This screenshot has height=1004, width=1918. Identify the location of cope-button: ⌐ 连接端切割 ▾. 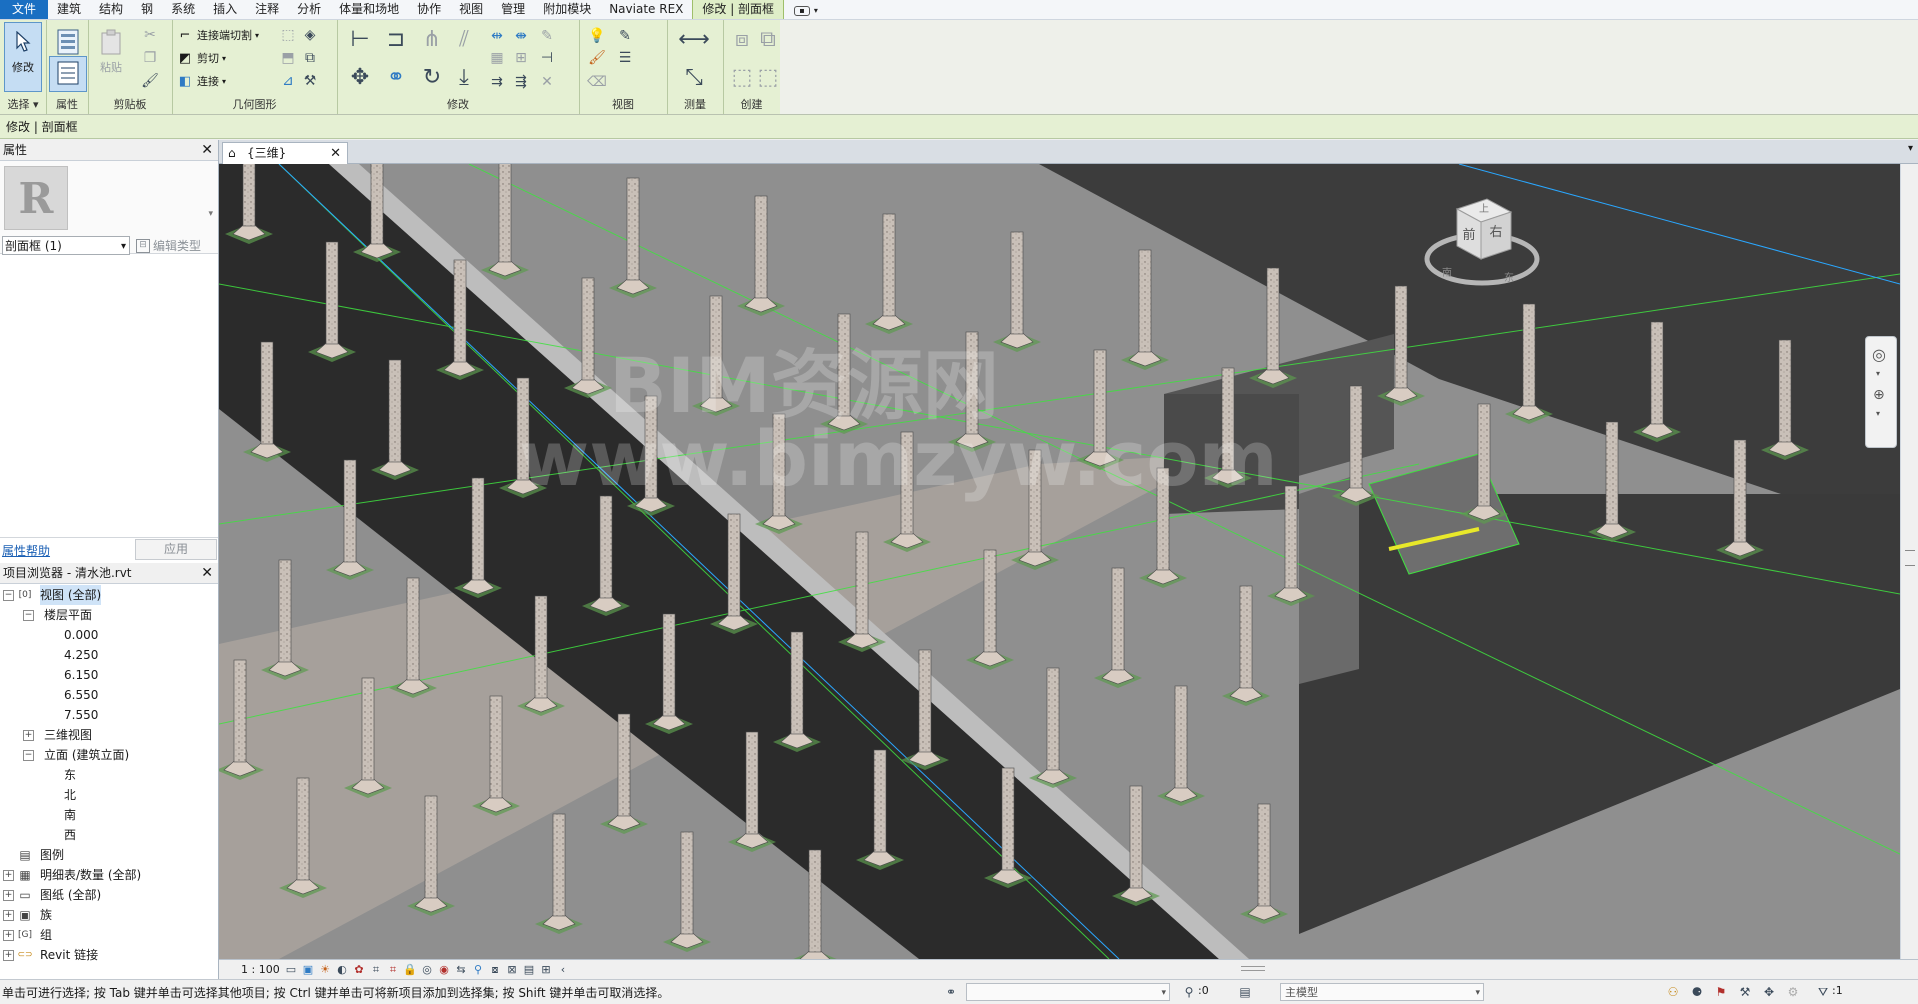
(217, 35).